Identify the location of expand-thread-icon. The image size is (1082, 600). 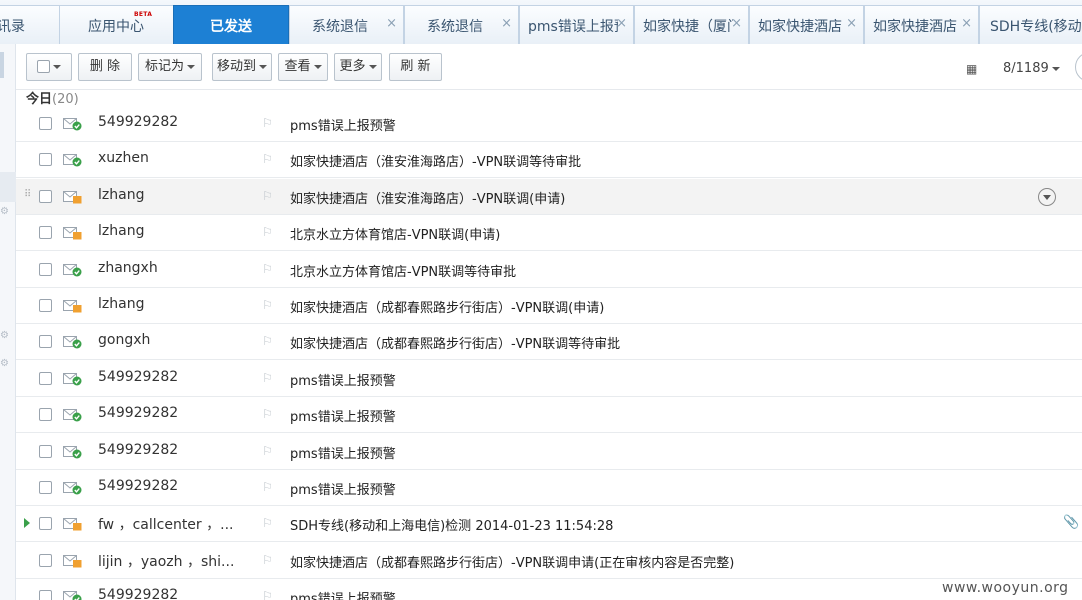
(27, 523).